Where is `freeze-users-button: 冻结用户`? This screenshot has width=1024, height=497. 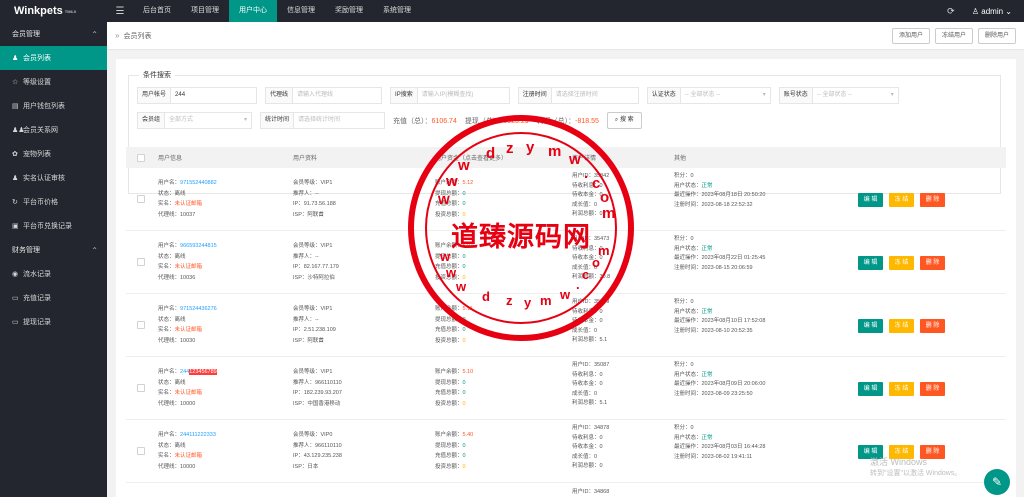 freeze-users-button: 冻结用户 is located at coordinates (953, 35).